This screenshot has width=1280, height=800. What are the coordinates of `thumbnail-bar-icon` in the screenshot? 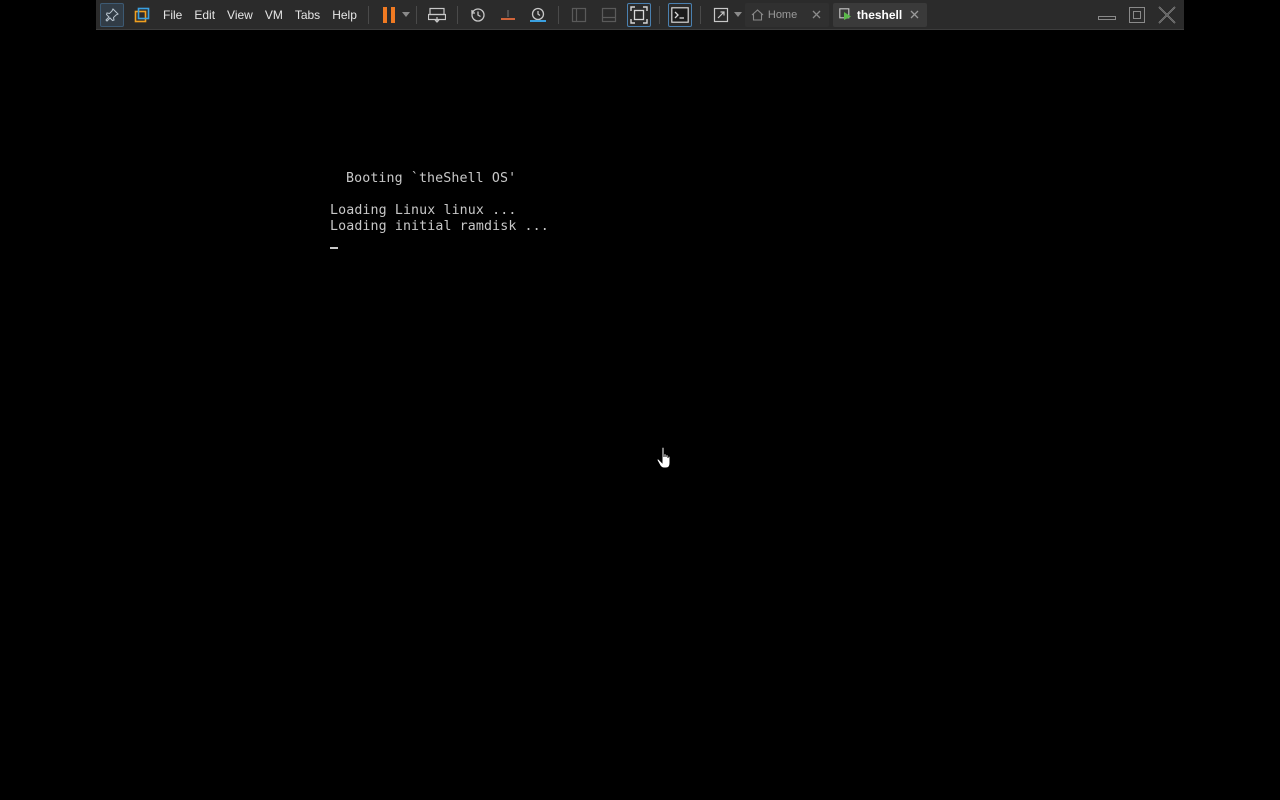 It's located at (608, 14).